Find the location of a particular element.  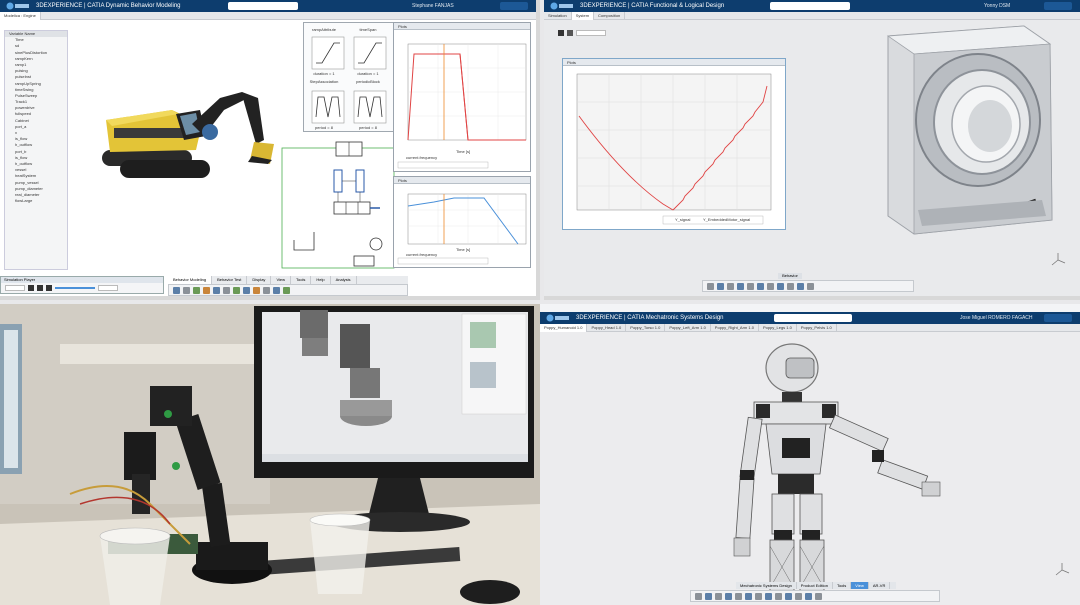

view-icon is located at coordinates (750, 286).